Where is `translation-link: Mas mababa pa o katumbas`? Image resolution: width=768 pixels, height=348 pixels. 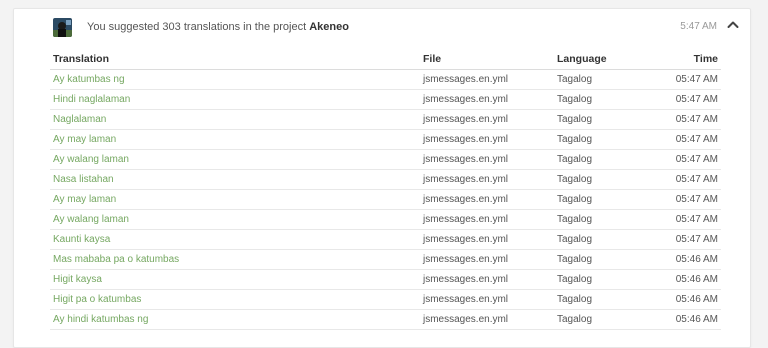
translation-link: Mas mababa pa o katumbas is located at coordinates (116, 259).